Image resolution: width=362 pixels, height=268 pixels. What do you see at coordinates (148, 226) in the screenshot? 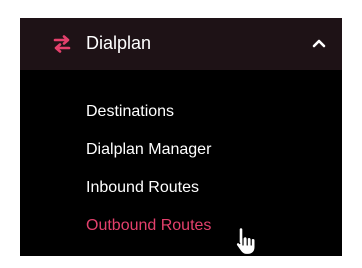
I see `submenu-item-outbound-routes: Outbound Routes` at bounding box center [148, 226].